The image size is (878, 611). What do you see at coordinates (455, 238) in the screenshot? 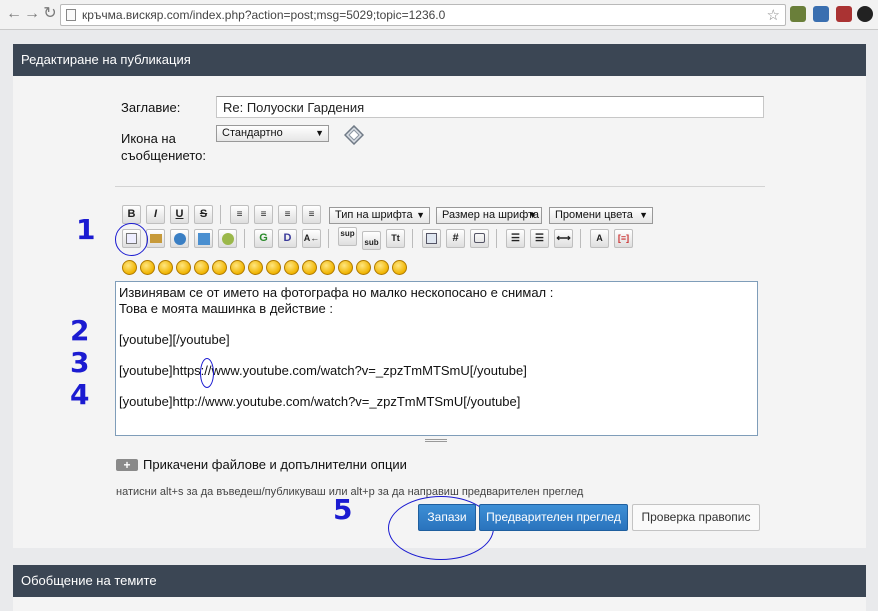
I see `code-button: #` at bounding box center [455, 238].